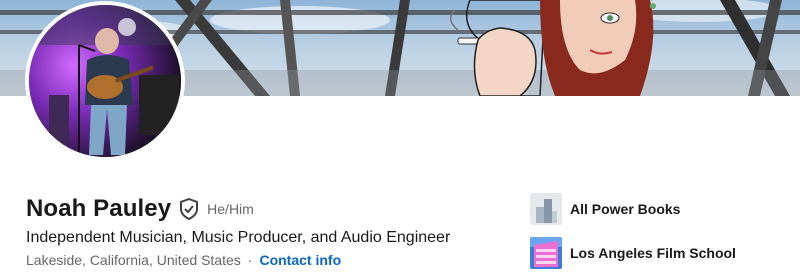 The width and height of the screenshot is (800, 273). Describe the element at coordinates (230, 209) in the screenshot. I see `profile-pronouns: He/Him` at that location.